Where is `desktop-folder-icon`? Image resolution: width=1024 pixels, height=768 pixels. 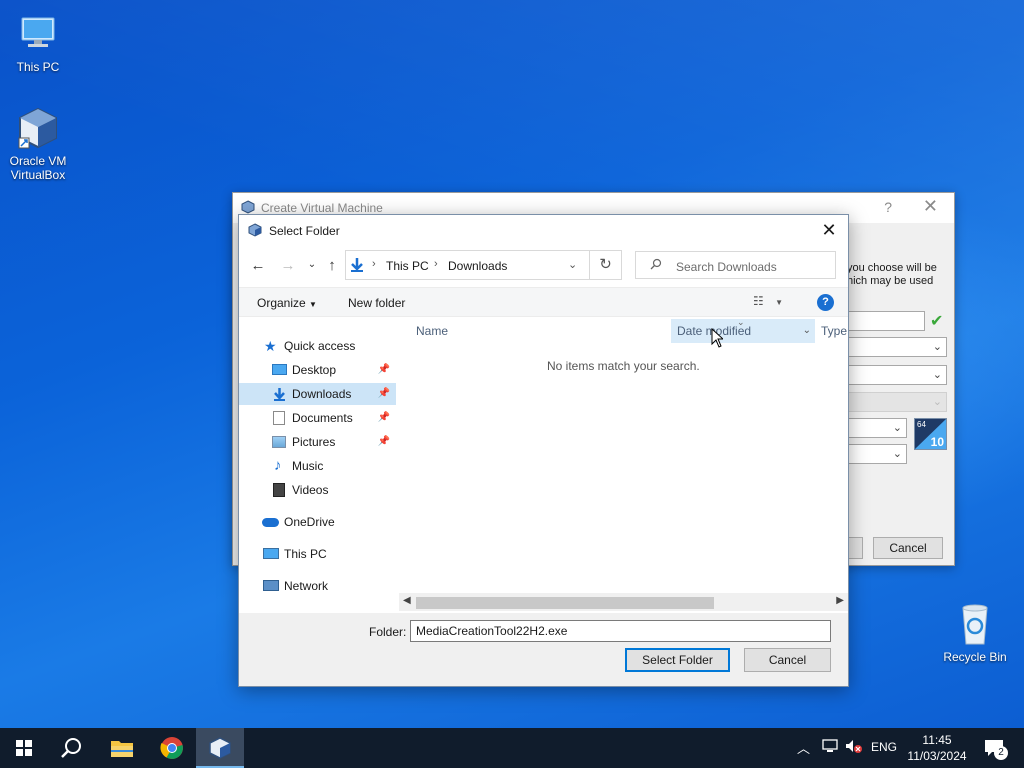 desktop-folder-icon is located at coordinates (279, 369).